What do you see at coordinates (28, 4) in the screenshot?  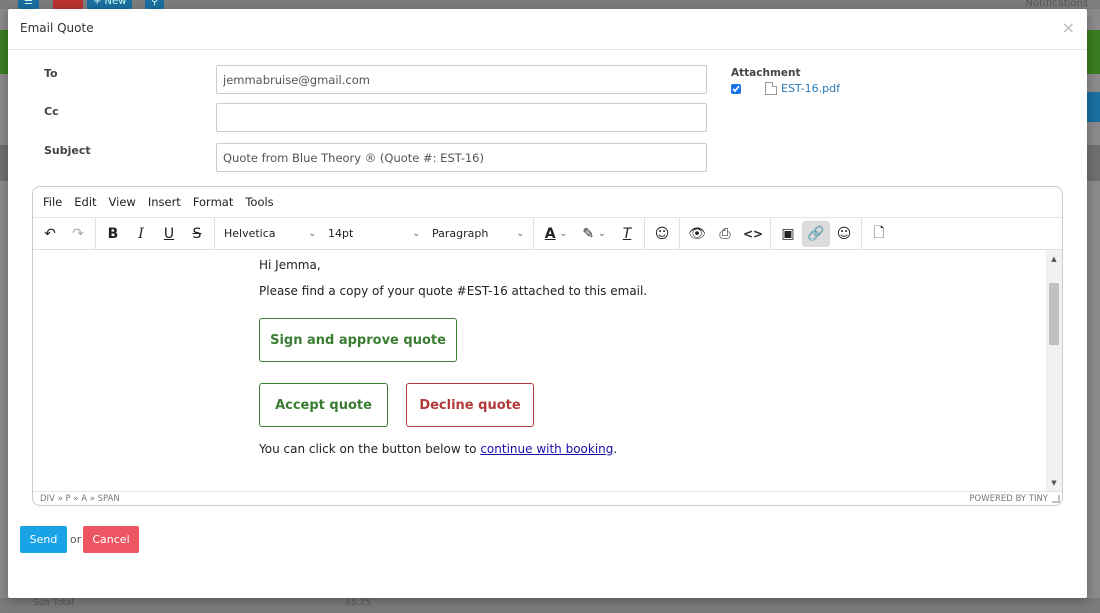 I see `background-menu-button: ☰` at bounding box center [28, 4].